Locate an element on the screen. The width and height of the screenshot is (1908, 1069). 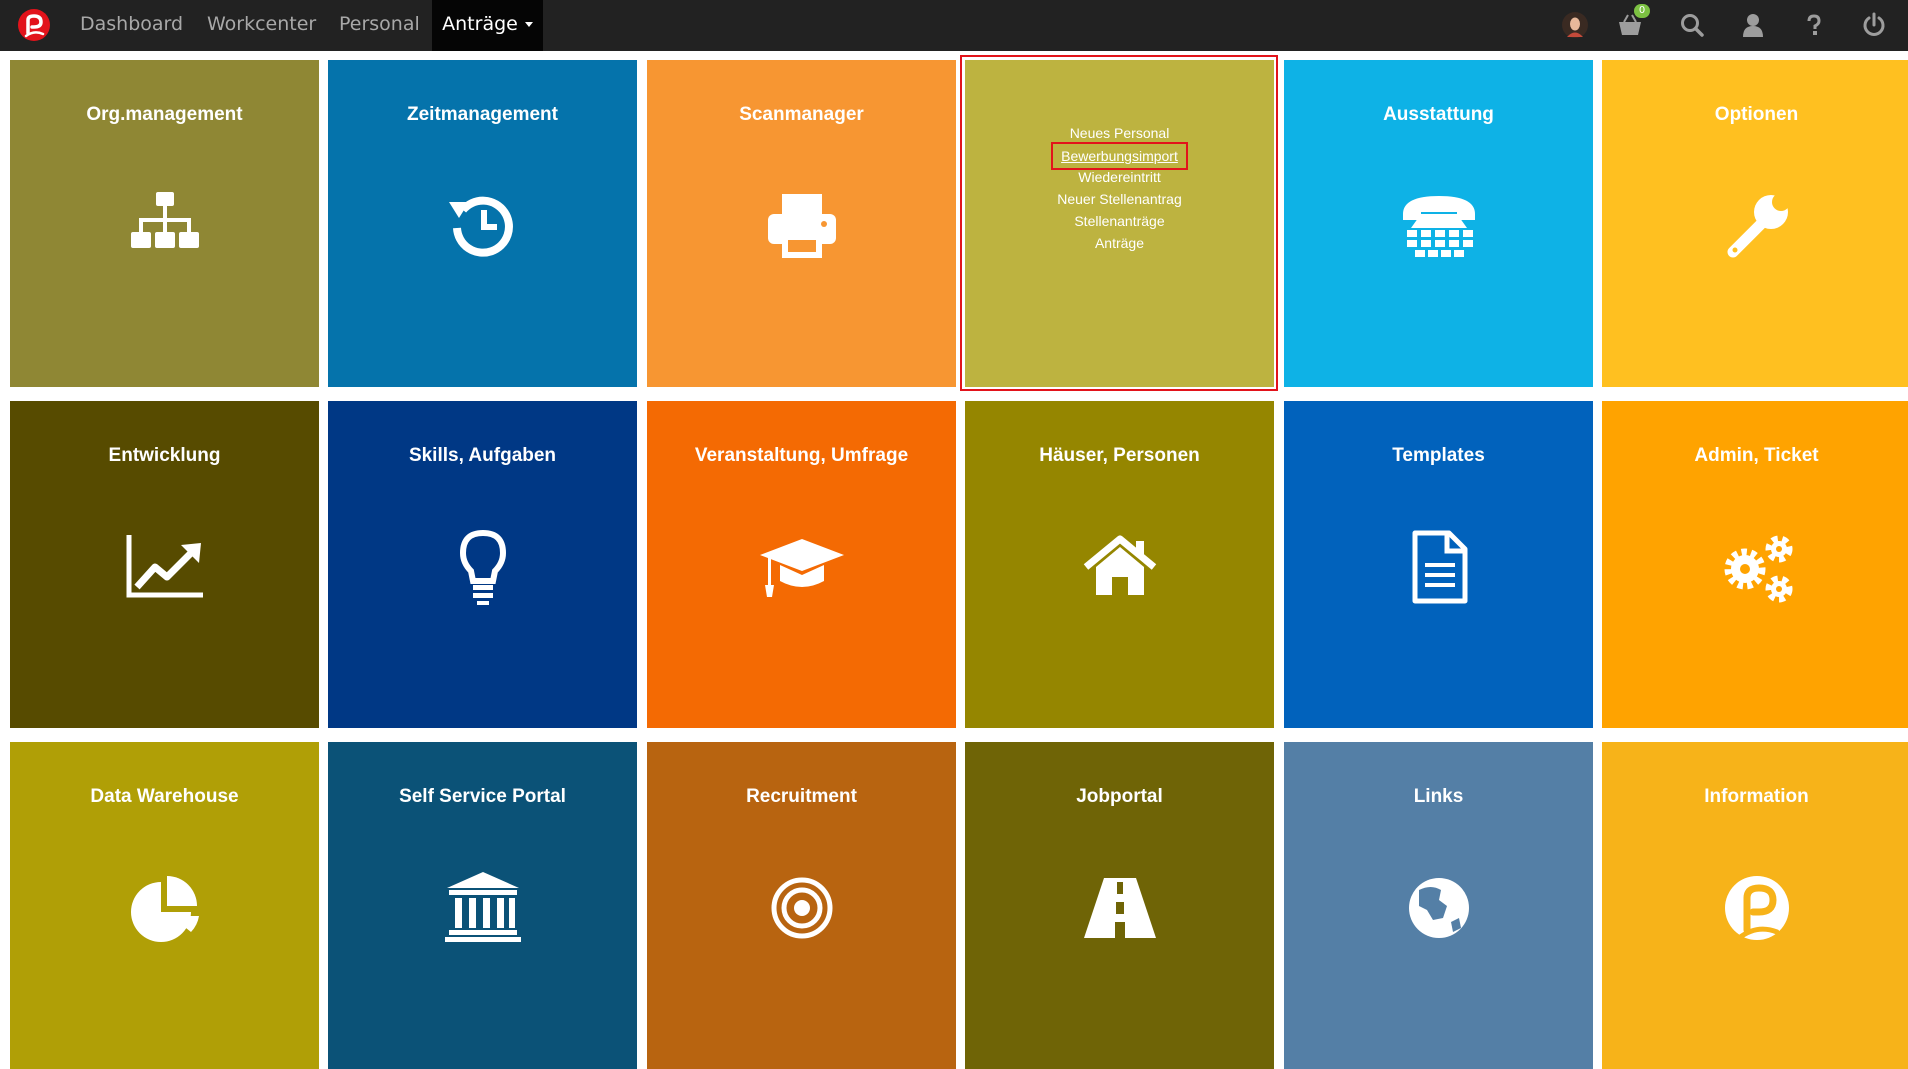
tile-data-warehouse: Data Warehouse is located at coordinates (164, 905).